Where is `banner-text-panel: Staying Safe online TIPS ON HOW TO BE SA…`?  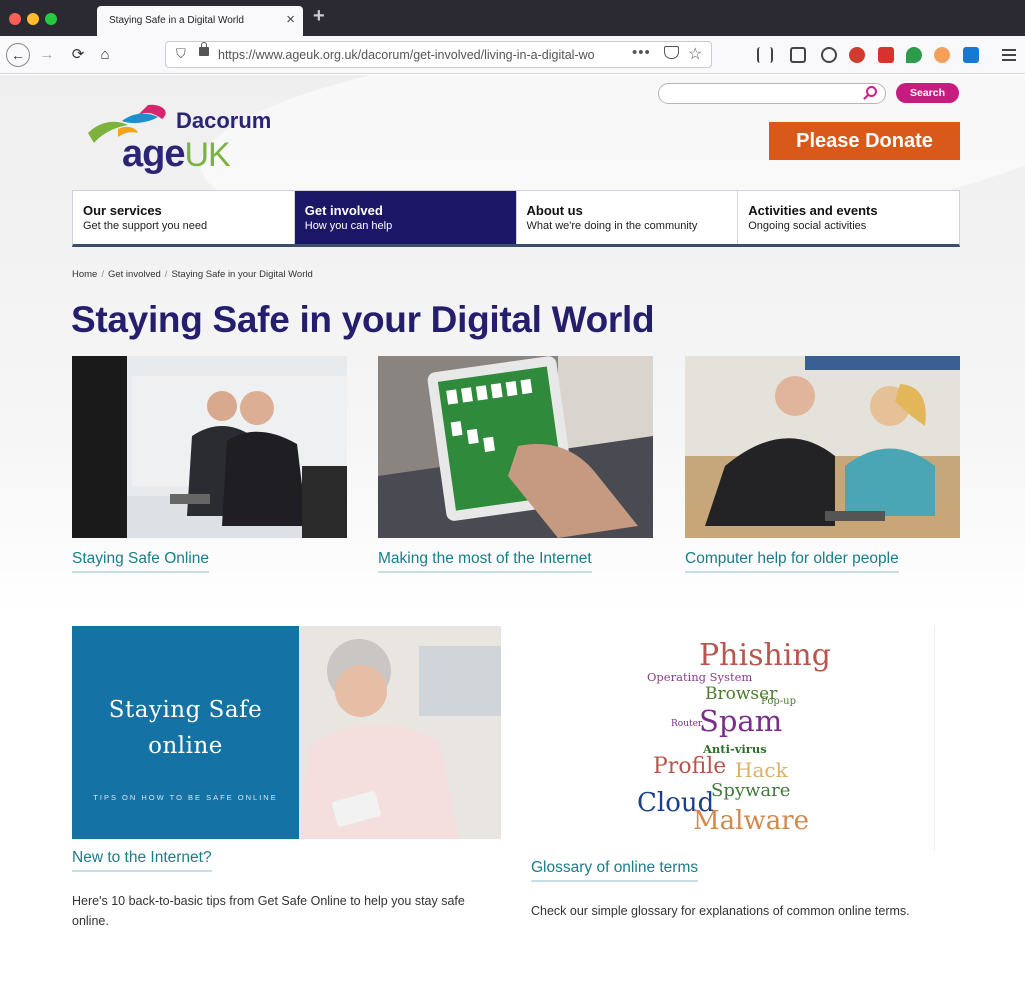 banner-text-panel: Staying Safe online TIPS ON HOW TO BE SA… is located at coordinates (185, 732).